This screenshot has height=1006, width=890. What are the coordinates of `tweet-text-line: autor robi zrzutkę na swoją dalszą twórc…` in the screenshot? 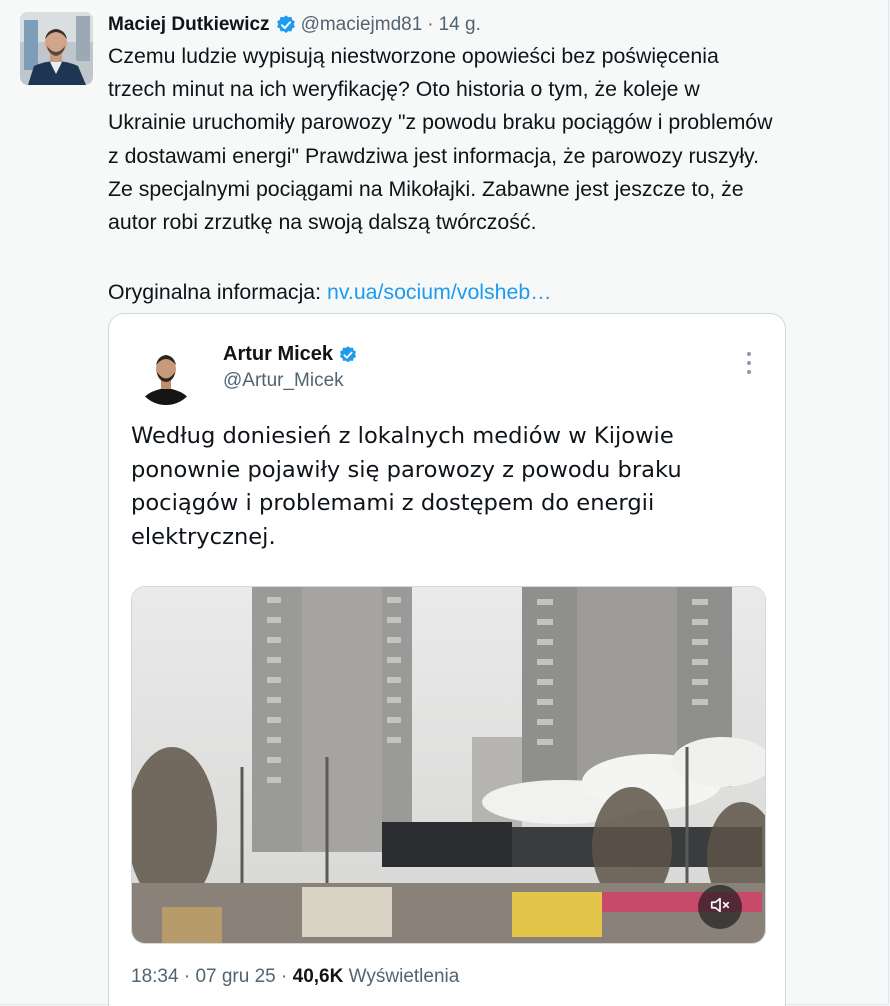 It's located at (322, 222).